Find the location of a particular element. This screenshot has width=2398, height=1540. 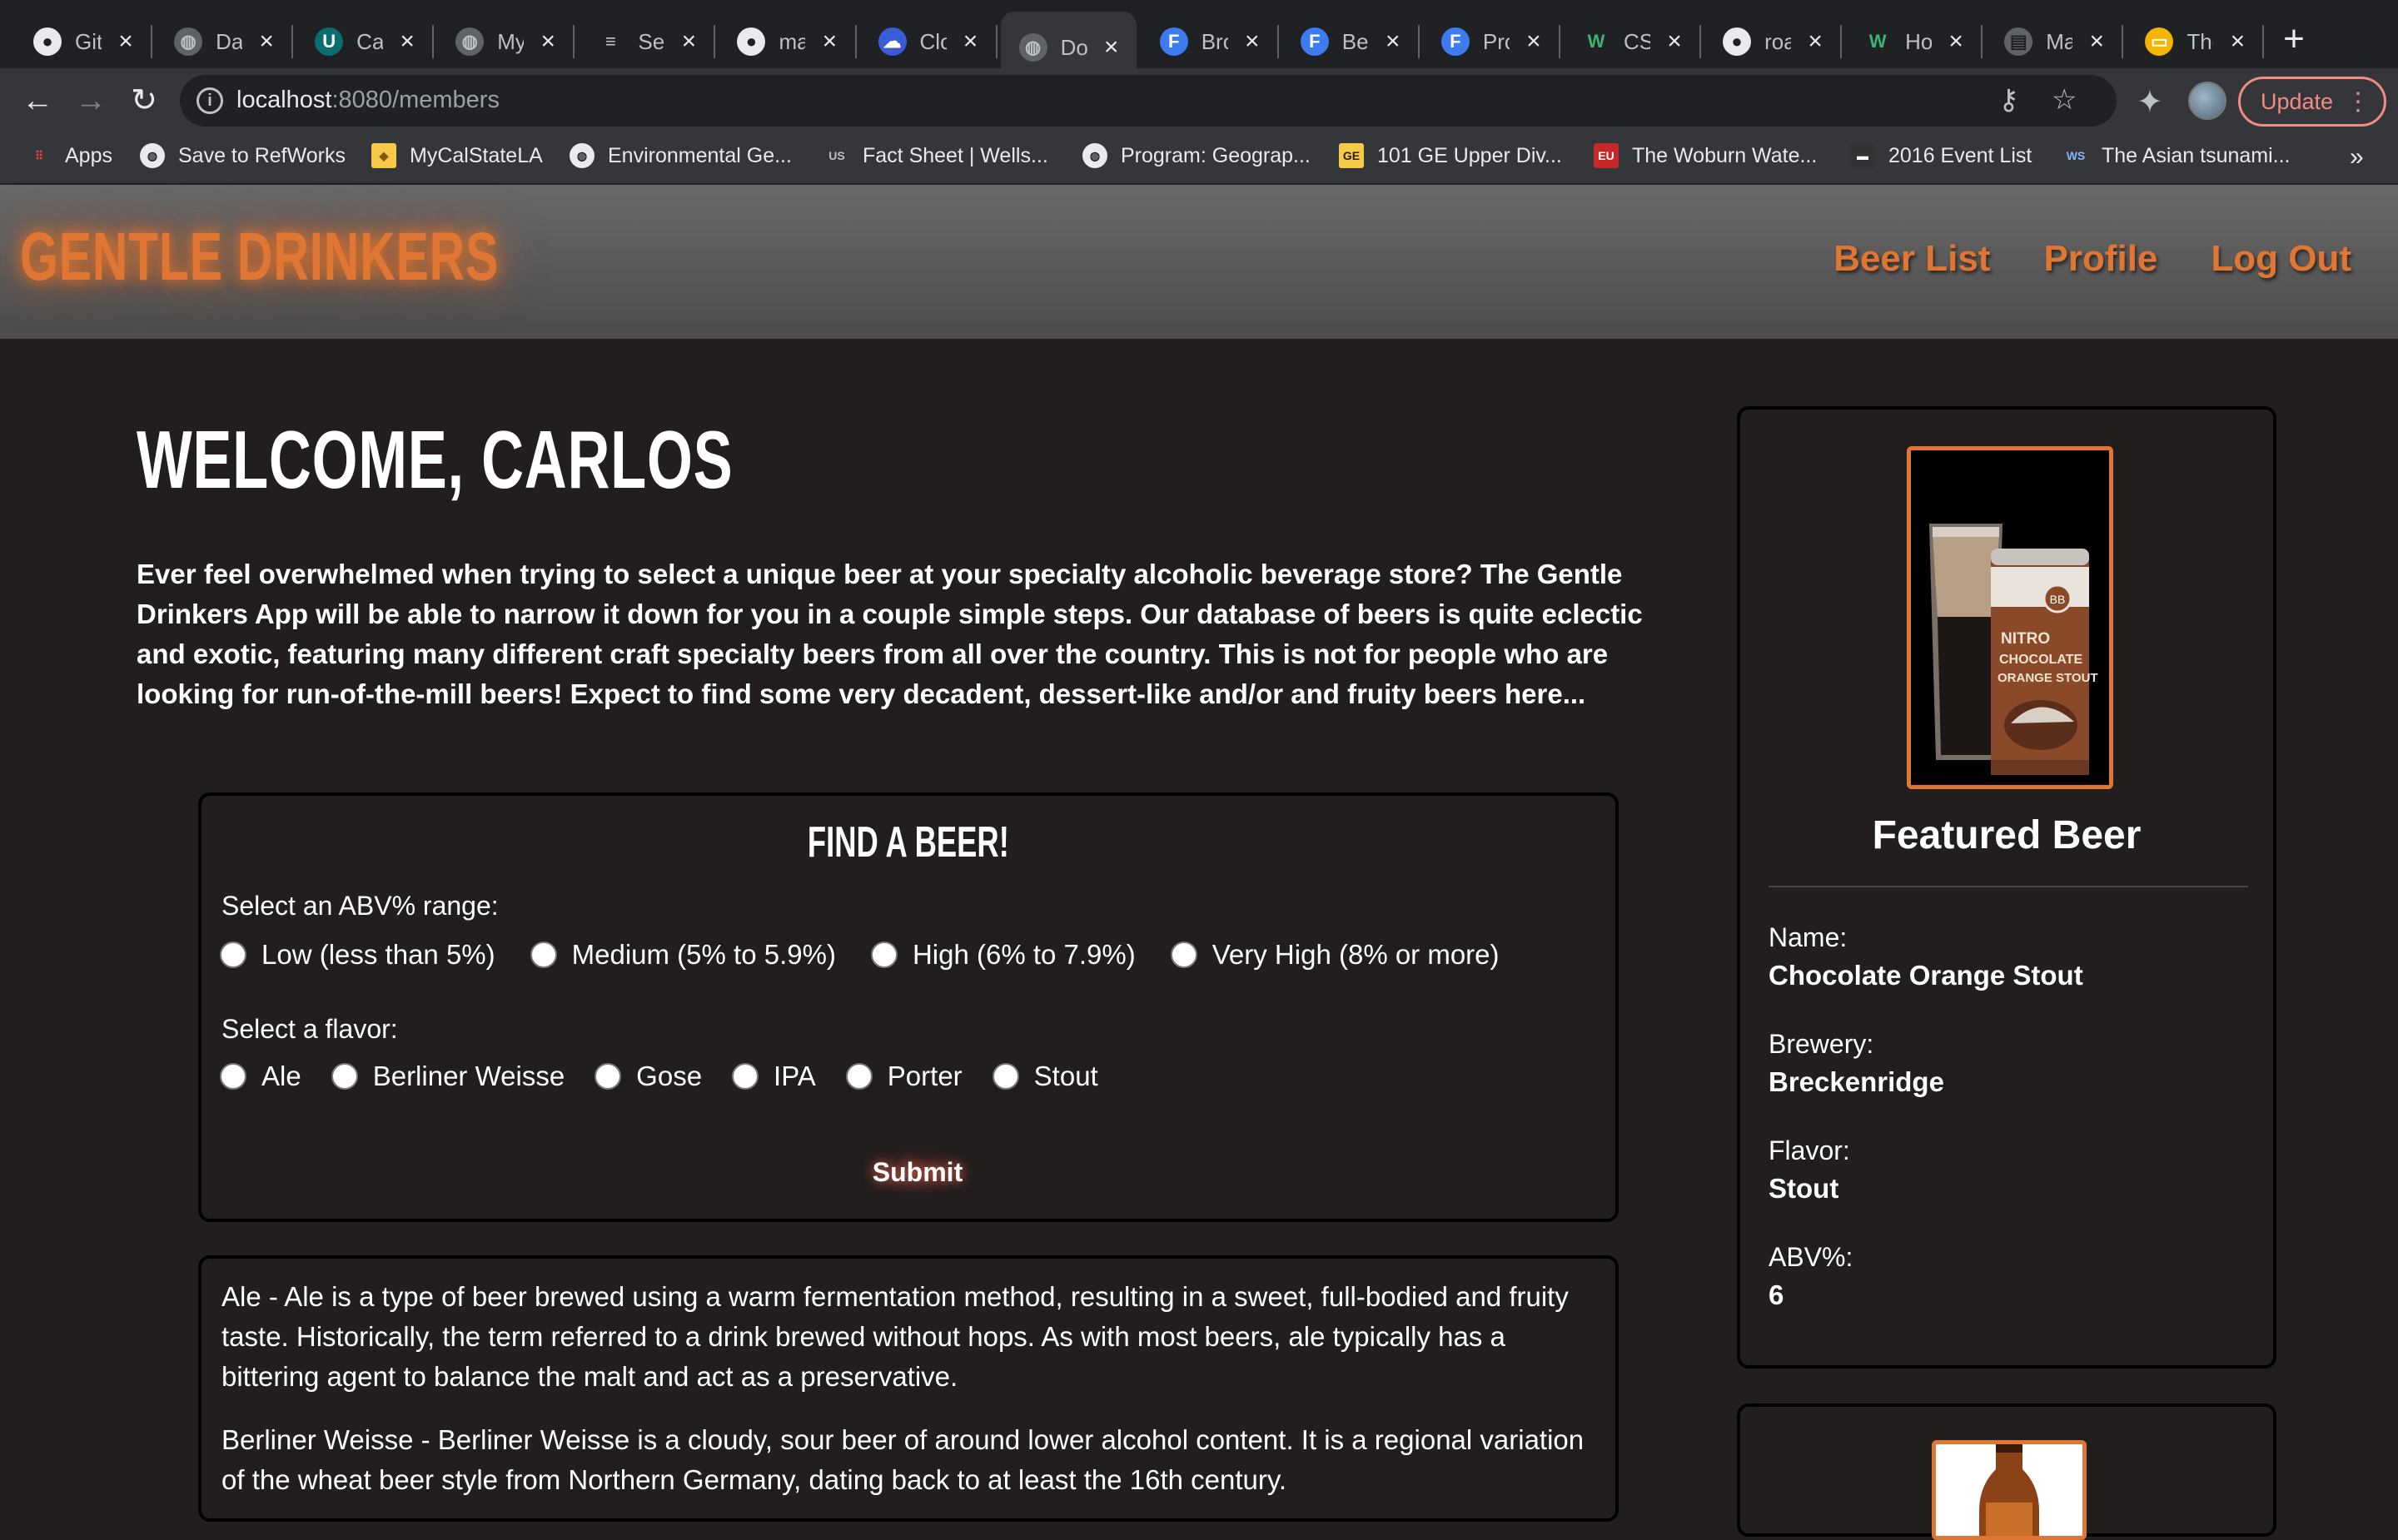

browser-tab: F Profile × is located at coordinates (1491, 41).